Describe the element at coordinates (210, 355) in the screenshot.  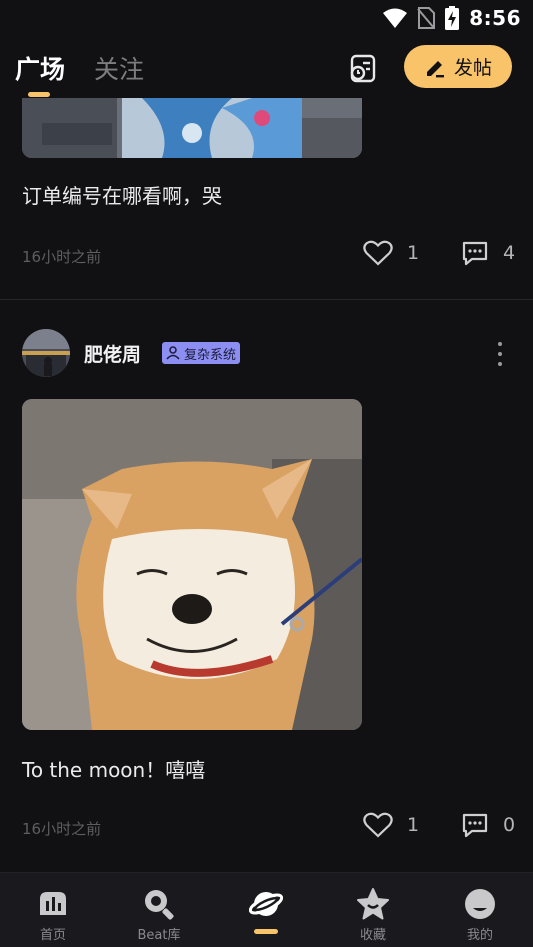
I see `badge-label: 复杂系统` at that location.